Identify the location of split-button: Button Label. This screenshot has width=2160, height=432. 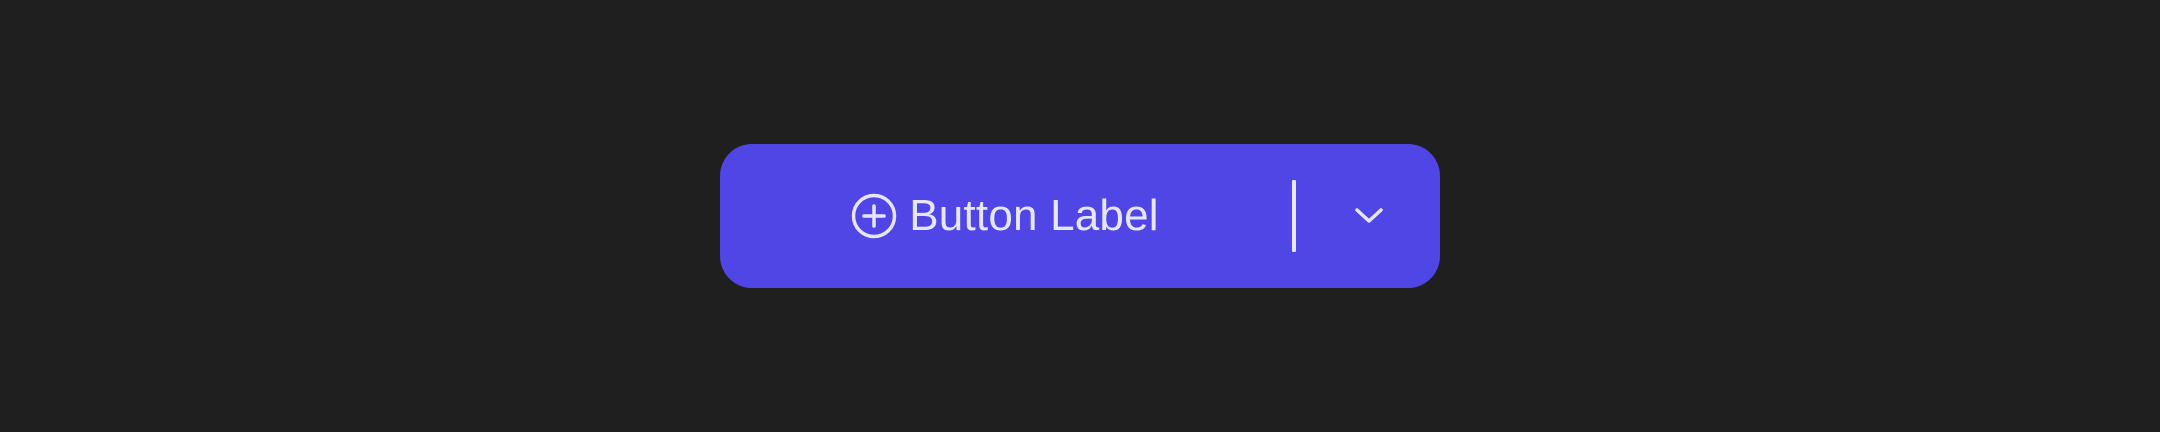
(1080, 216).